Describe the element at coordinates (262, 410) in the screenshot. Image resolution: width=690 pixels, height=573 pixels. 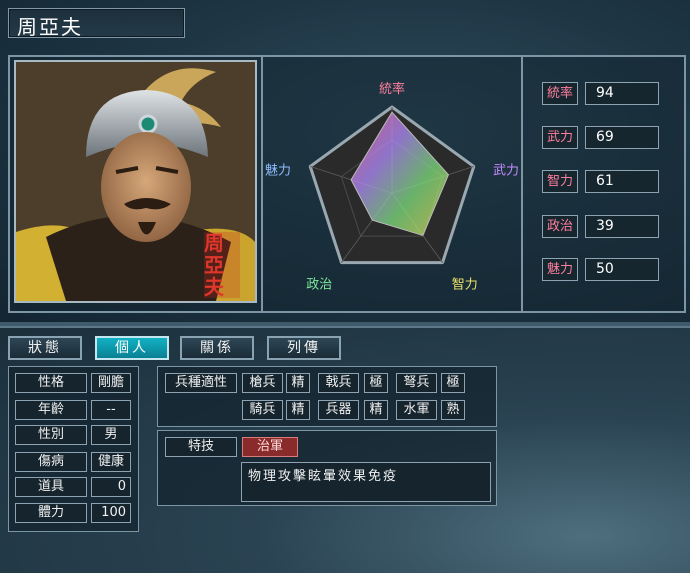
I see `aptitude-troop-3: 騎兵` at that location.